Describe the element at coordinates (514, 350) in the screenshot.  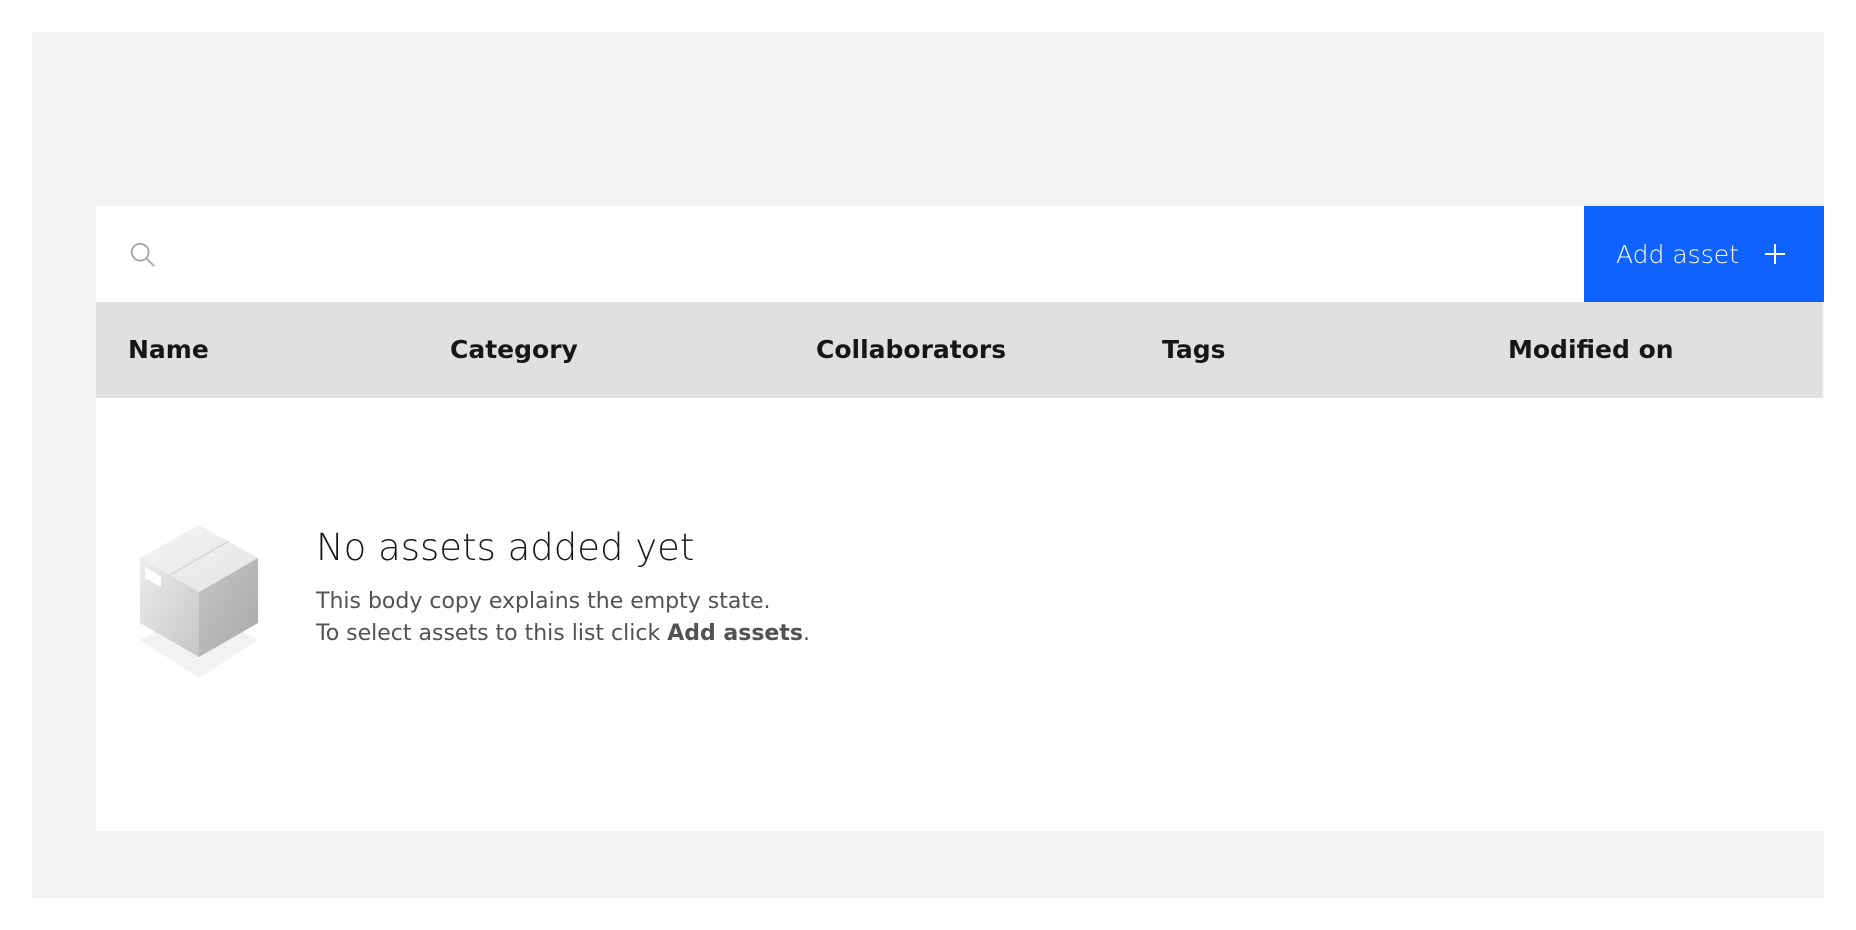
I see `column-header-category: Category` at that location.